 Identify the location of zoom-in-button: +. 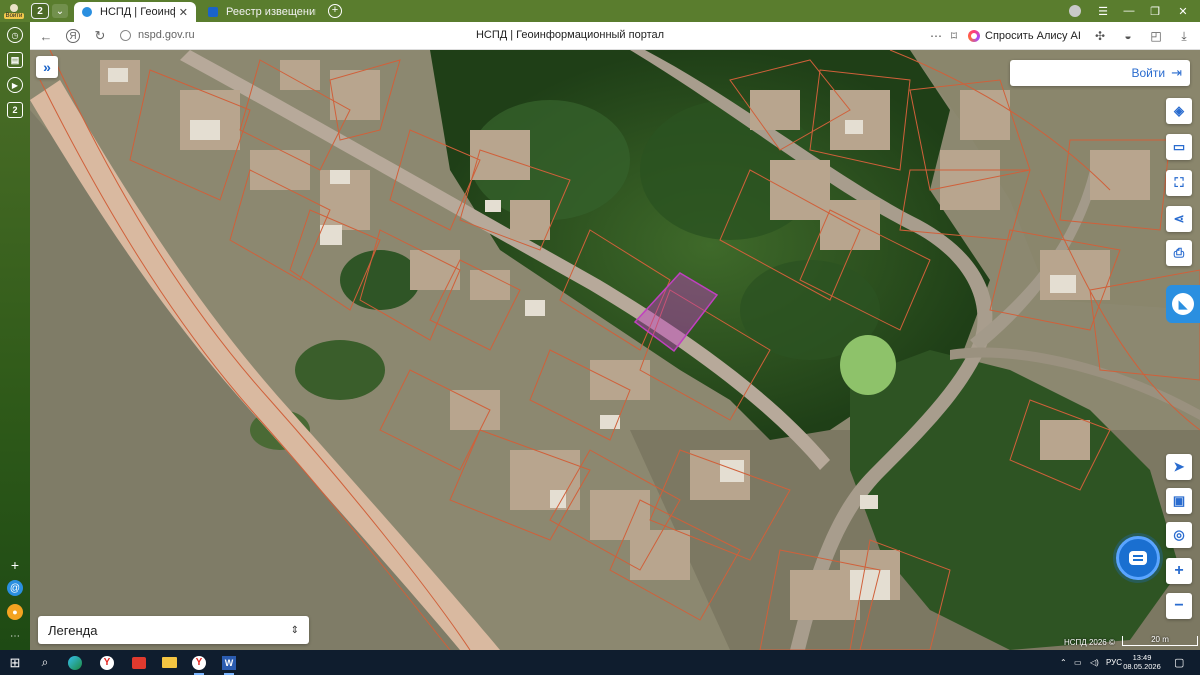
(1179, 571).